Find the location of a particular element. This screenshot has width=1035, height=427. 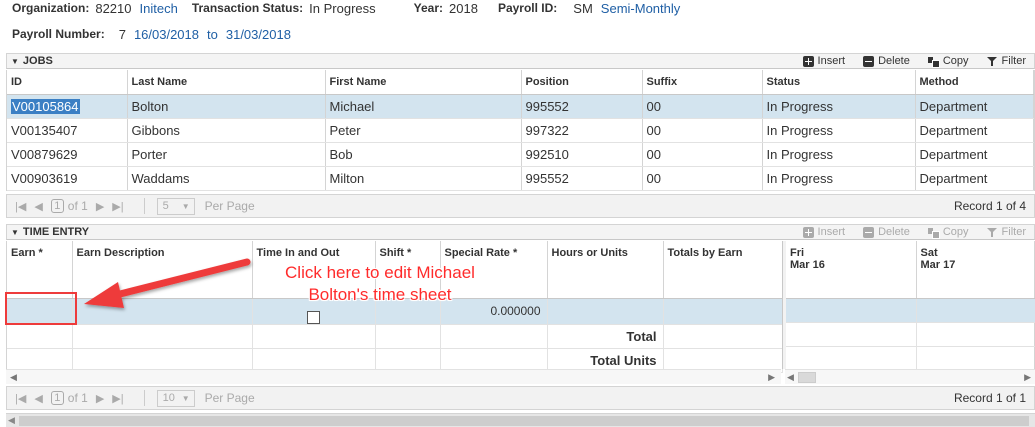

jobs-delete-button: Delete is located at coordinates (886, 61).